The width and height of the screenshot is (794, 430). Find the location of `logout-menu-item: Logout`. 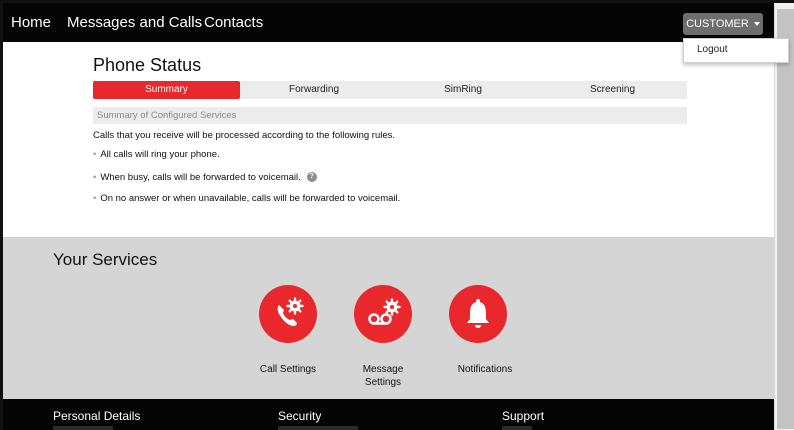

logout-menu-item: Logout is located at coordinates (712, 49).